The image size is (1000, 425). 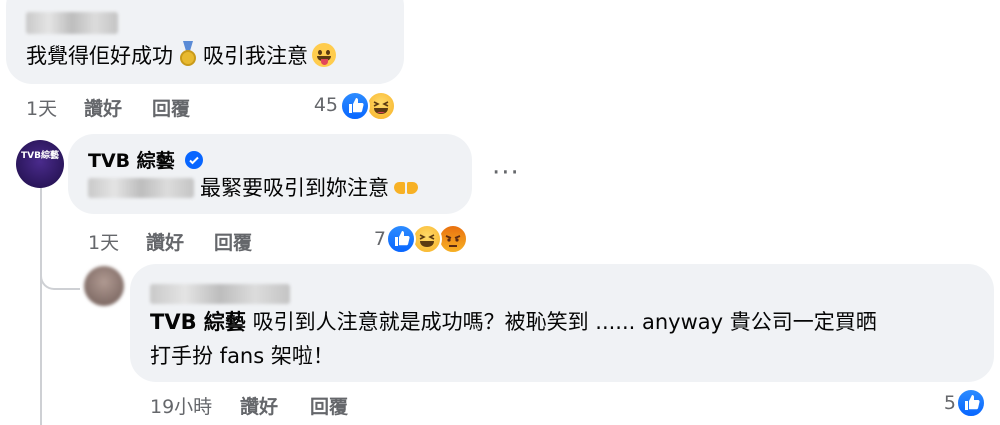 What do you see at coordinates (946, 403) in the screenshot?
I see `comment-3-reaction-count: 5` at bounding box center [946, 403].